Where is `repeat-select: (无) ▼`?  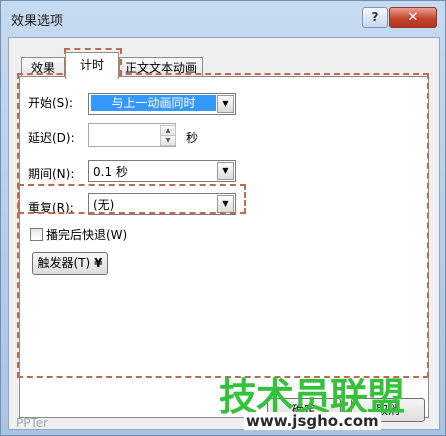
repeat-select: (无) ▼ is located at coordinates (162, 204).